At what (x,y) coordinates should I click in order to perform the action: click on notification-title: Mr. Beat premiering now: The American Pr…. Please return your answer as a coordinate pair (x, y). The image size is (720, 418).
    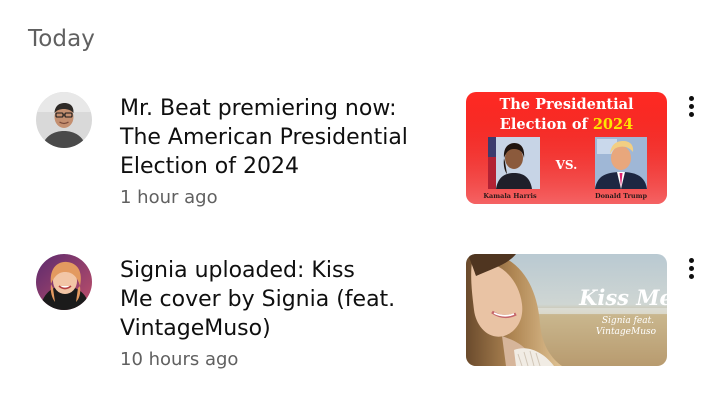
    Looking at the image, I should click on (275, 137).